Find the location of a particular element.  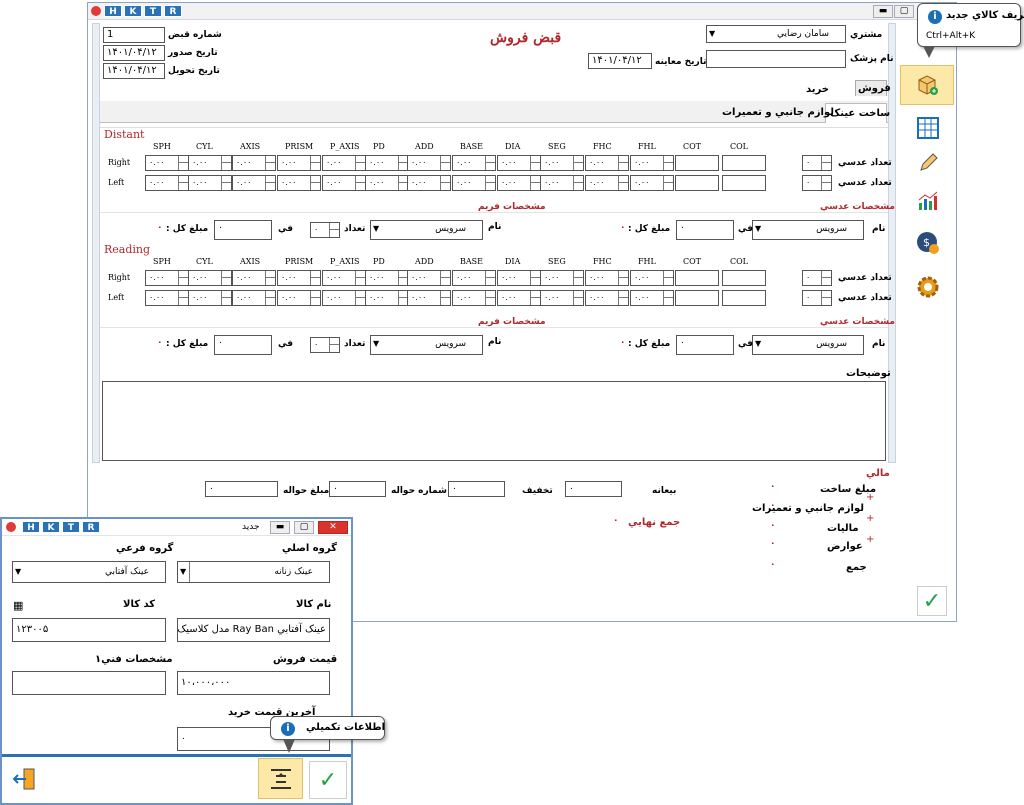

tab-lens-making: ساخت عينک is located at coordinates (857, 113).